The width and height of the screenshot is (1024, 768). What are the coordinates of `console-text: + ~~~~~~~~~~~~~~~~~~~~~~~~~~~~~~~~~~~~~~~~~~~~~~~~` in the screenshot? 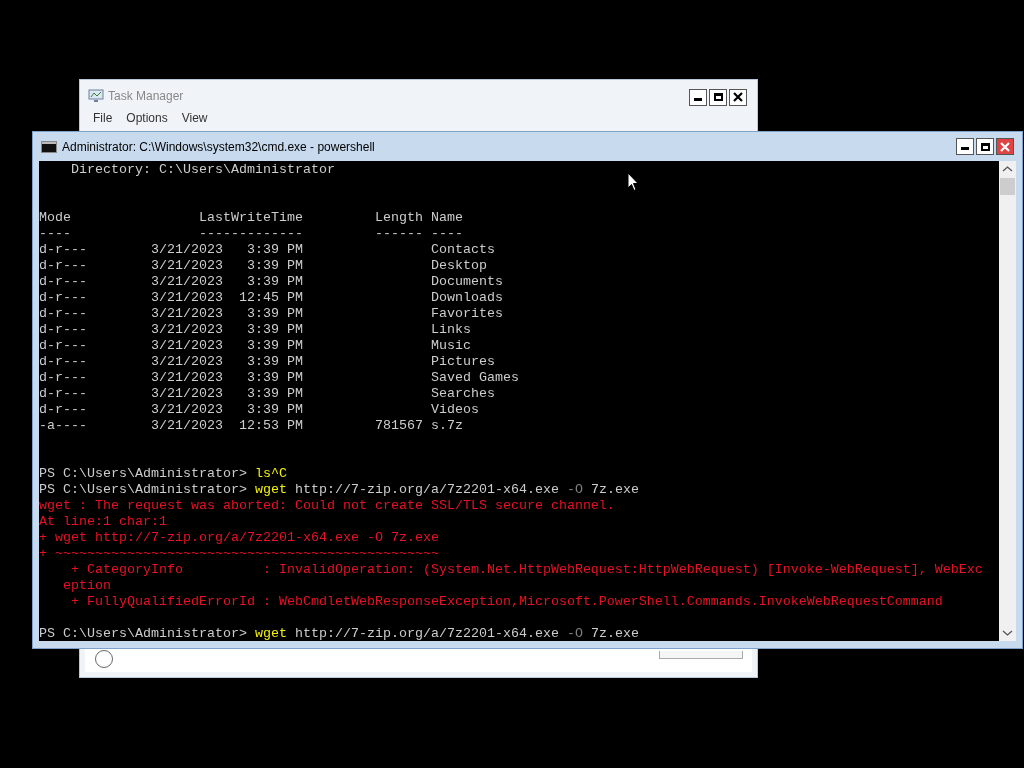 It's located at (239, 553).